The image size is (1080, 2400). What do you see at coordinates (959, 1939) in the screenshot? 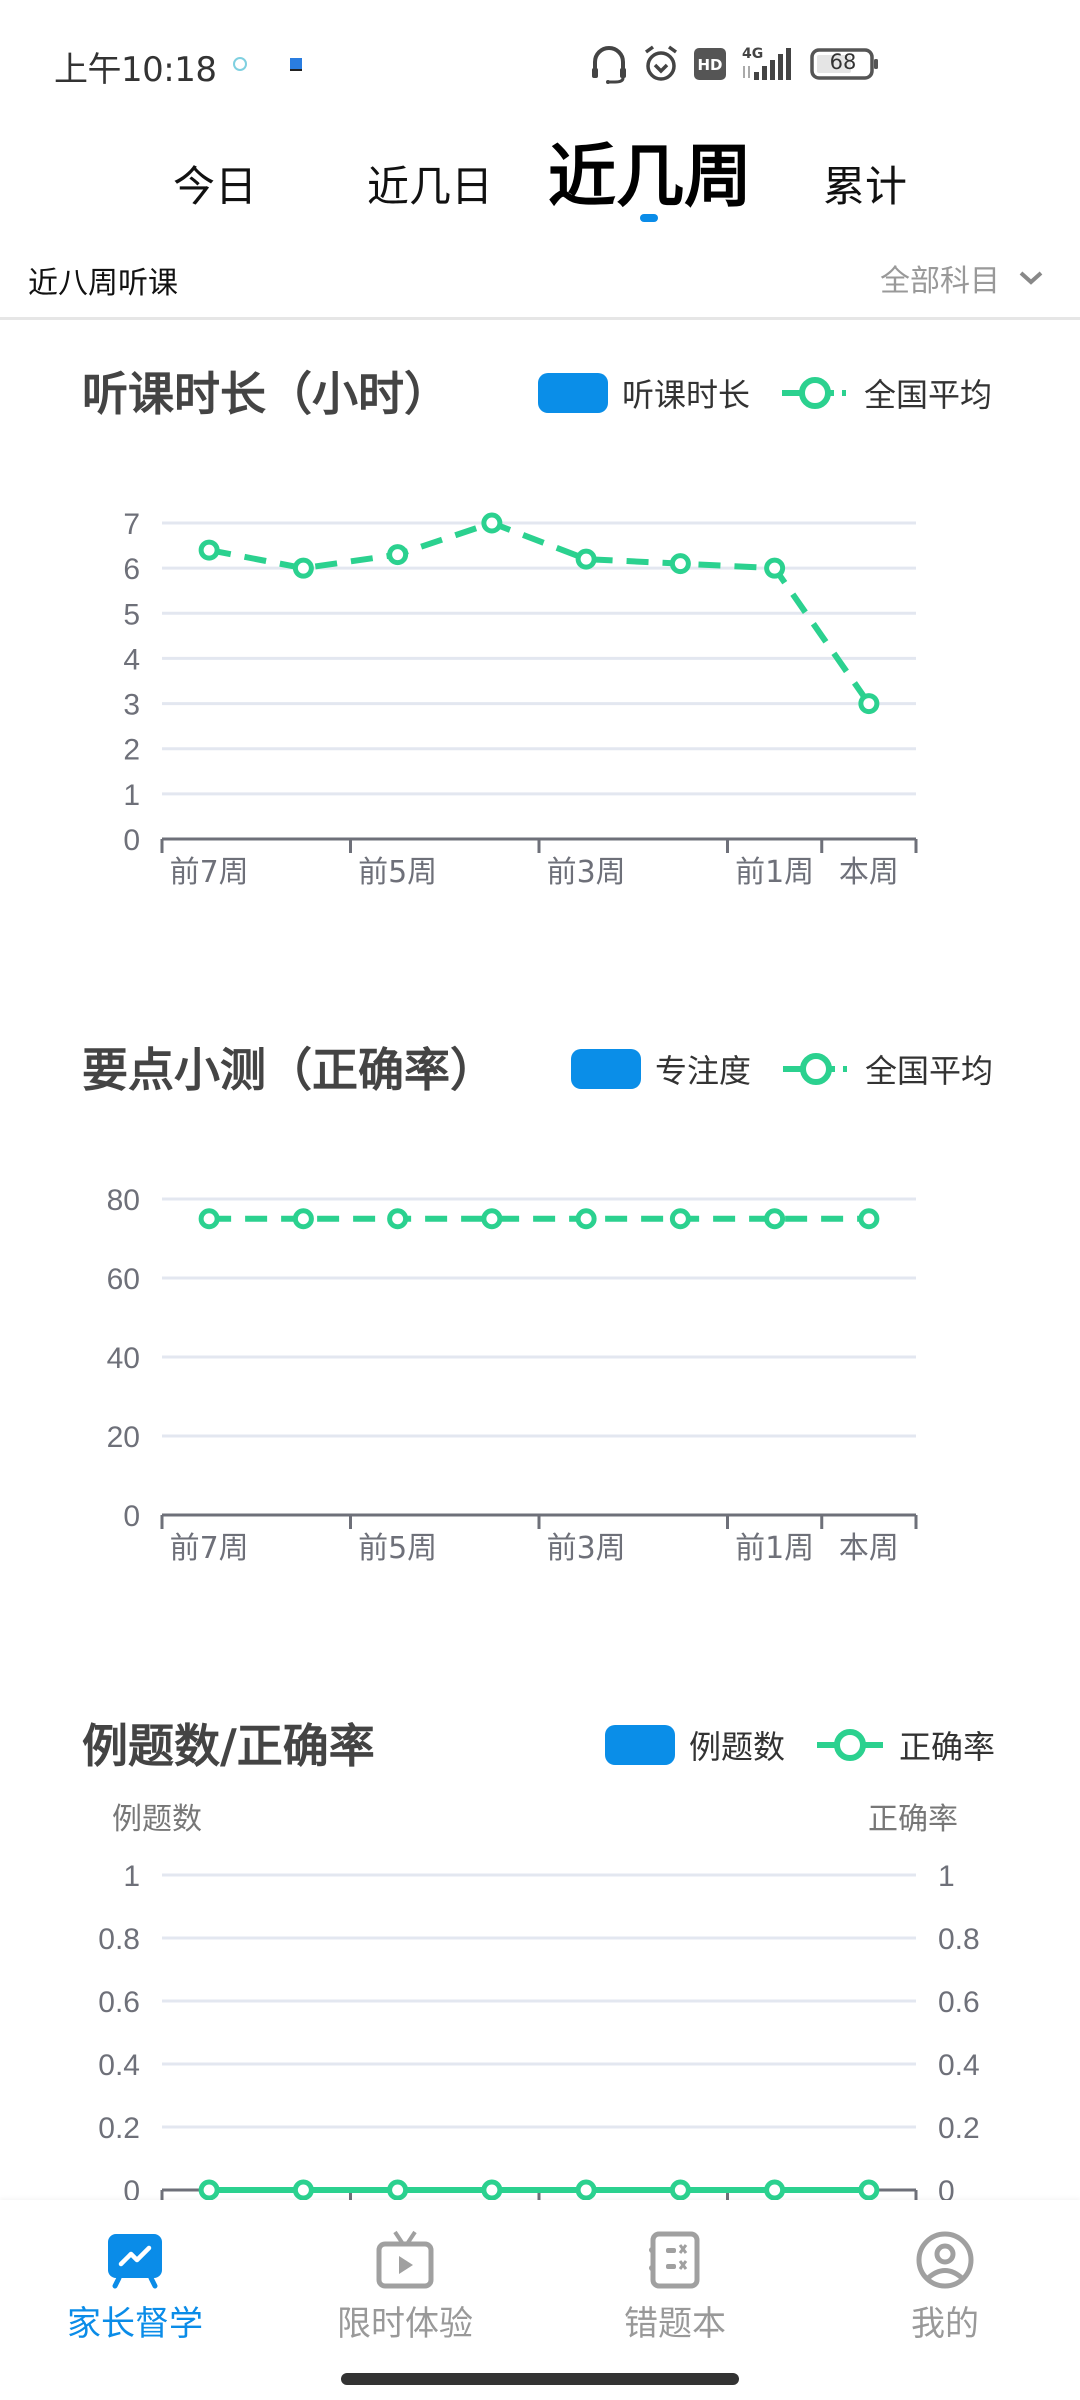
I see `y-right-tick-label: 0.8` at bounding box center [959, 1939].